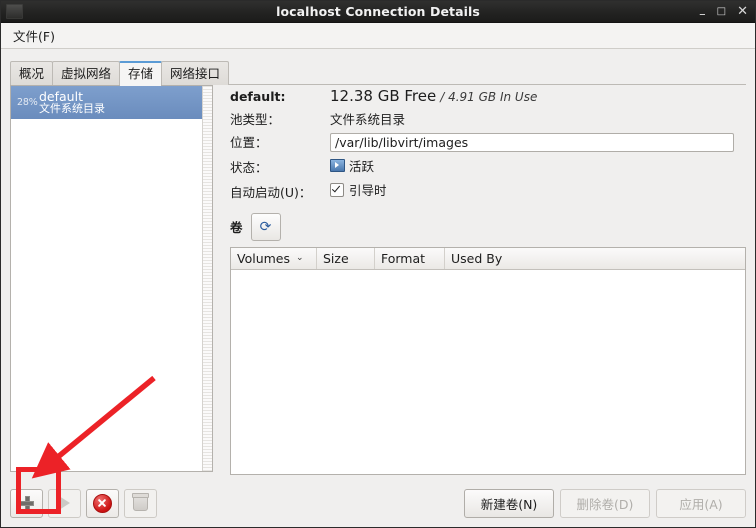 The height and width of the screenshot is (528, 756). I want to click on tab-network-interfaces: 网络接口, so click(195, 73).